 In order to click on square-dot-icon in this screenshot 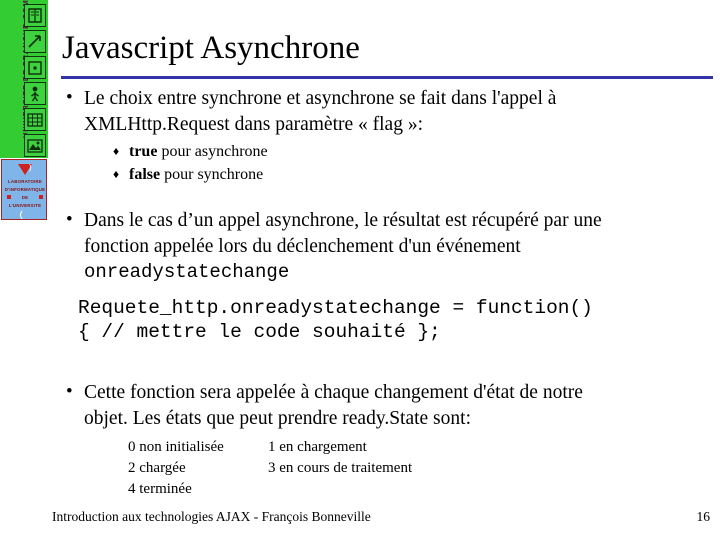, I will do `click(35, 67)`.